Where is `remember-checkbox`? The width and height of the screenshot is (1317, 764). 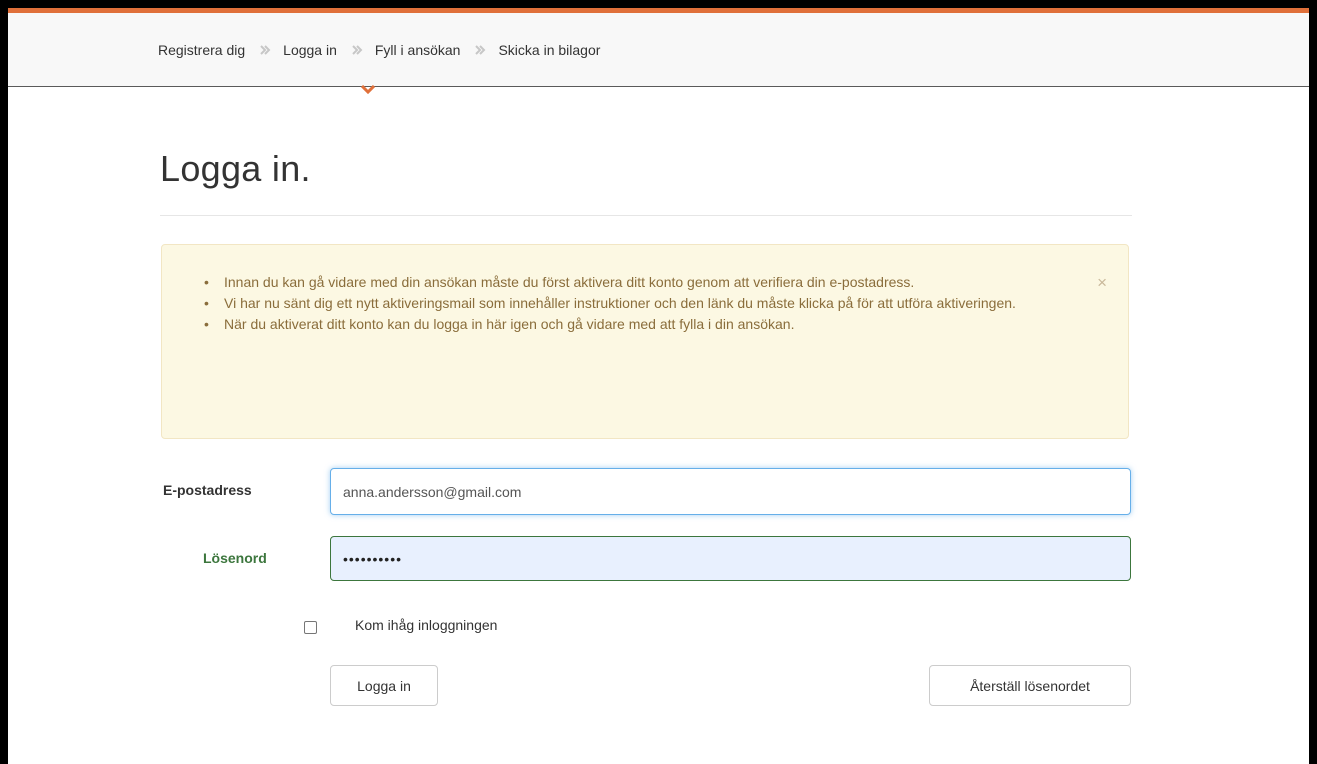 remember-checkbox is located at coordinates (310, 627).